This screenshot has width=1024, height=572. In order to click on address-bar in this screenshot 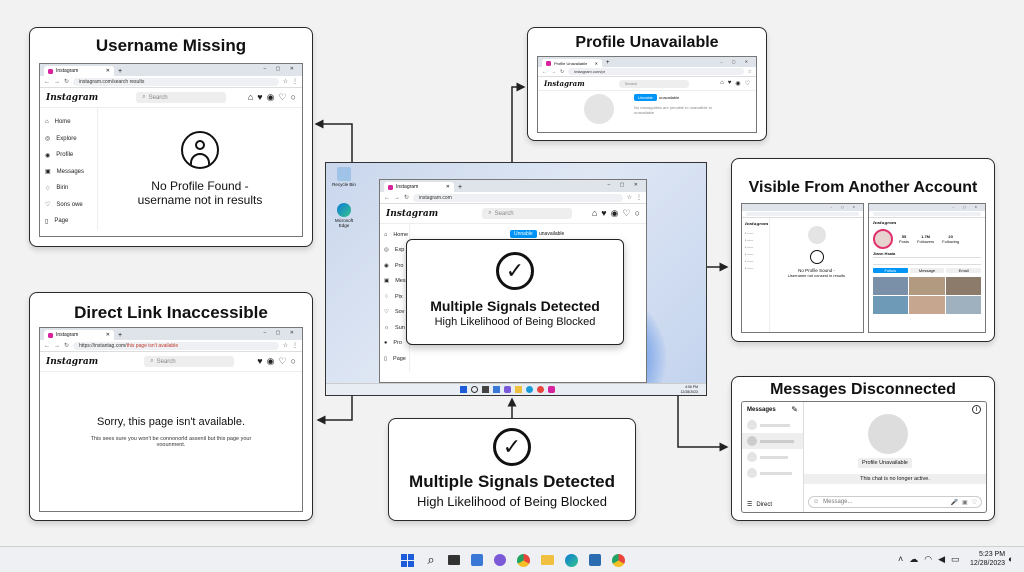, I will do `click(927, 214)`.